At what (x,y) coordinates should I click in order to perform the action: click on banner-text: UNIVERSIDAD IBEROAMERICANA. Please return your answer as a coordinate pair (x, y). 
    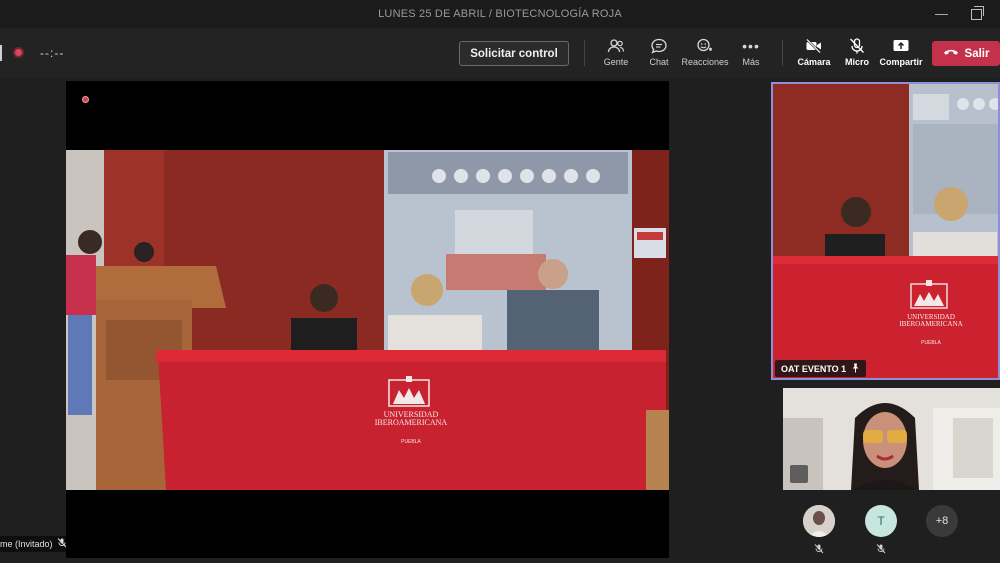
    Looking at the image, I should click on (411, 418).